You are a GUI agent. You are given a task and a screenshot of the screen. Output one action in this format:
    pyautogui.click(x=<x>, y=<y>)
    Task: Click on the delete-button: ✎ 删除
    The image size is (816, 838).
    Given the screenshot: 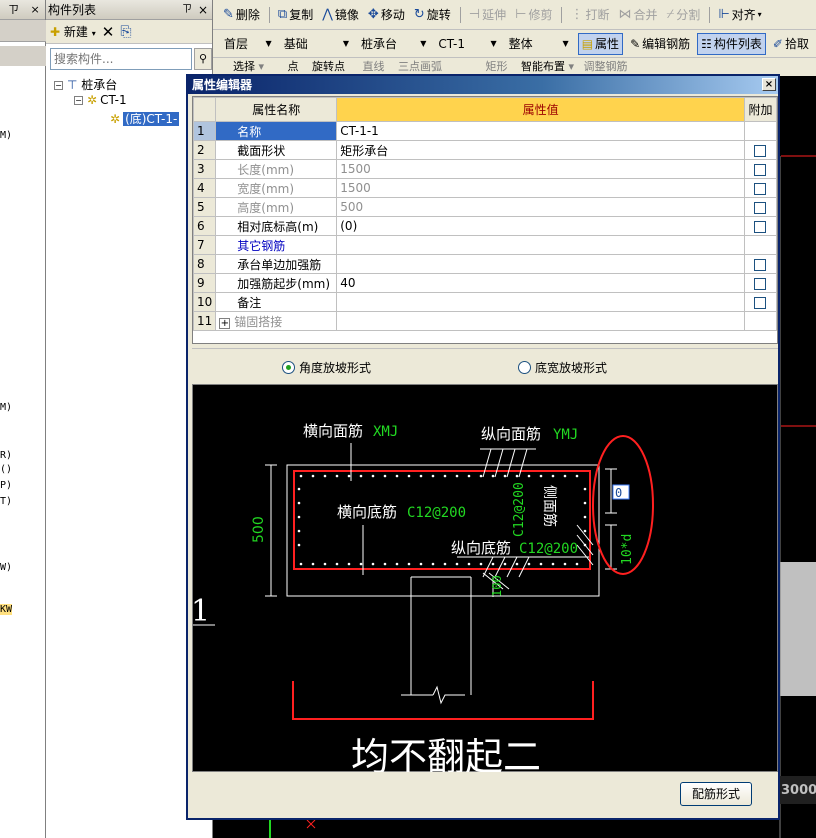 What is the action you would take?
    pyautogui.click(x=241, y=14)
    